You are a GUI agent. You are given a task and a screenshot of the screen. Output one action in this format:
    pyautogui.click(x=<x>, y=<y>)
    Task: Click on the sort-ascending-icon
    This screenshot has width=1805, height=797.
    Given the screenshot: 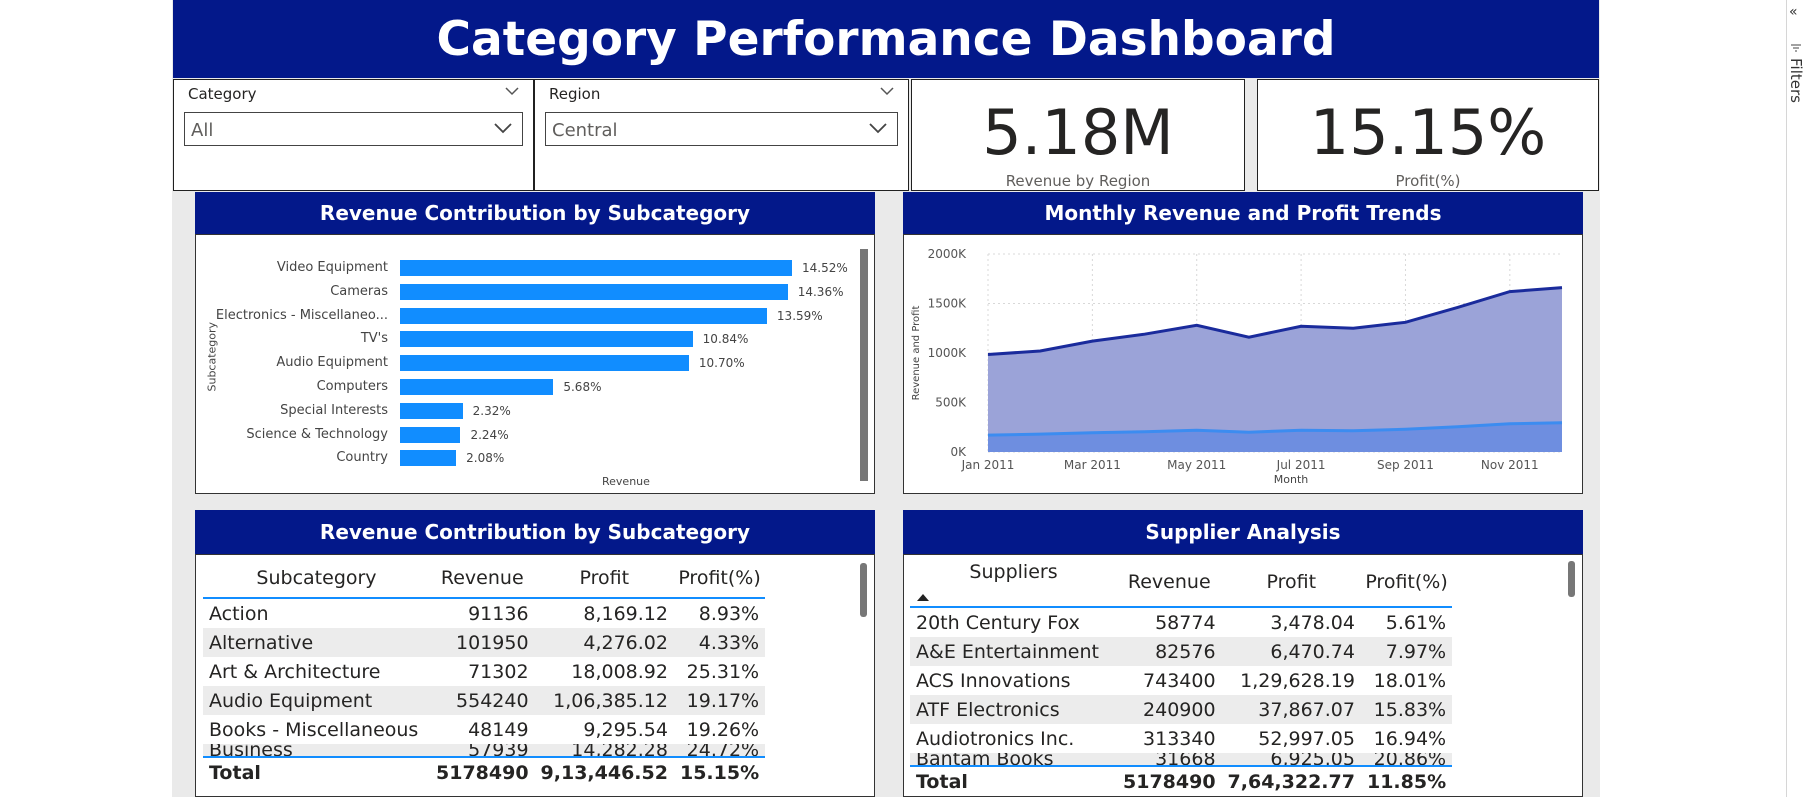 What is the action you would take?
    pyautogui.click(x=923, y=596)
    